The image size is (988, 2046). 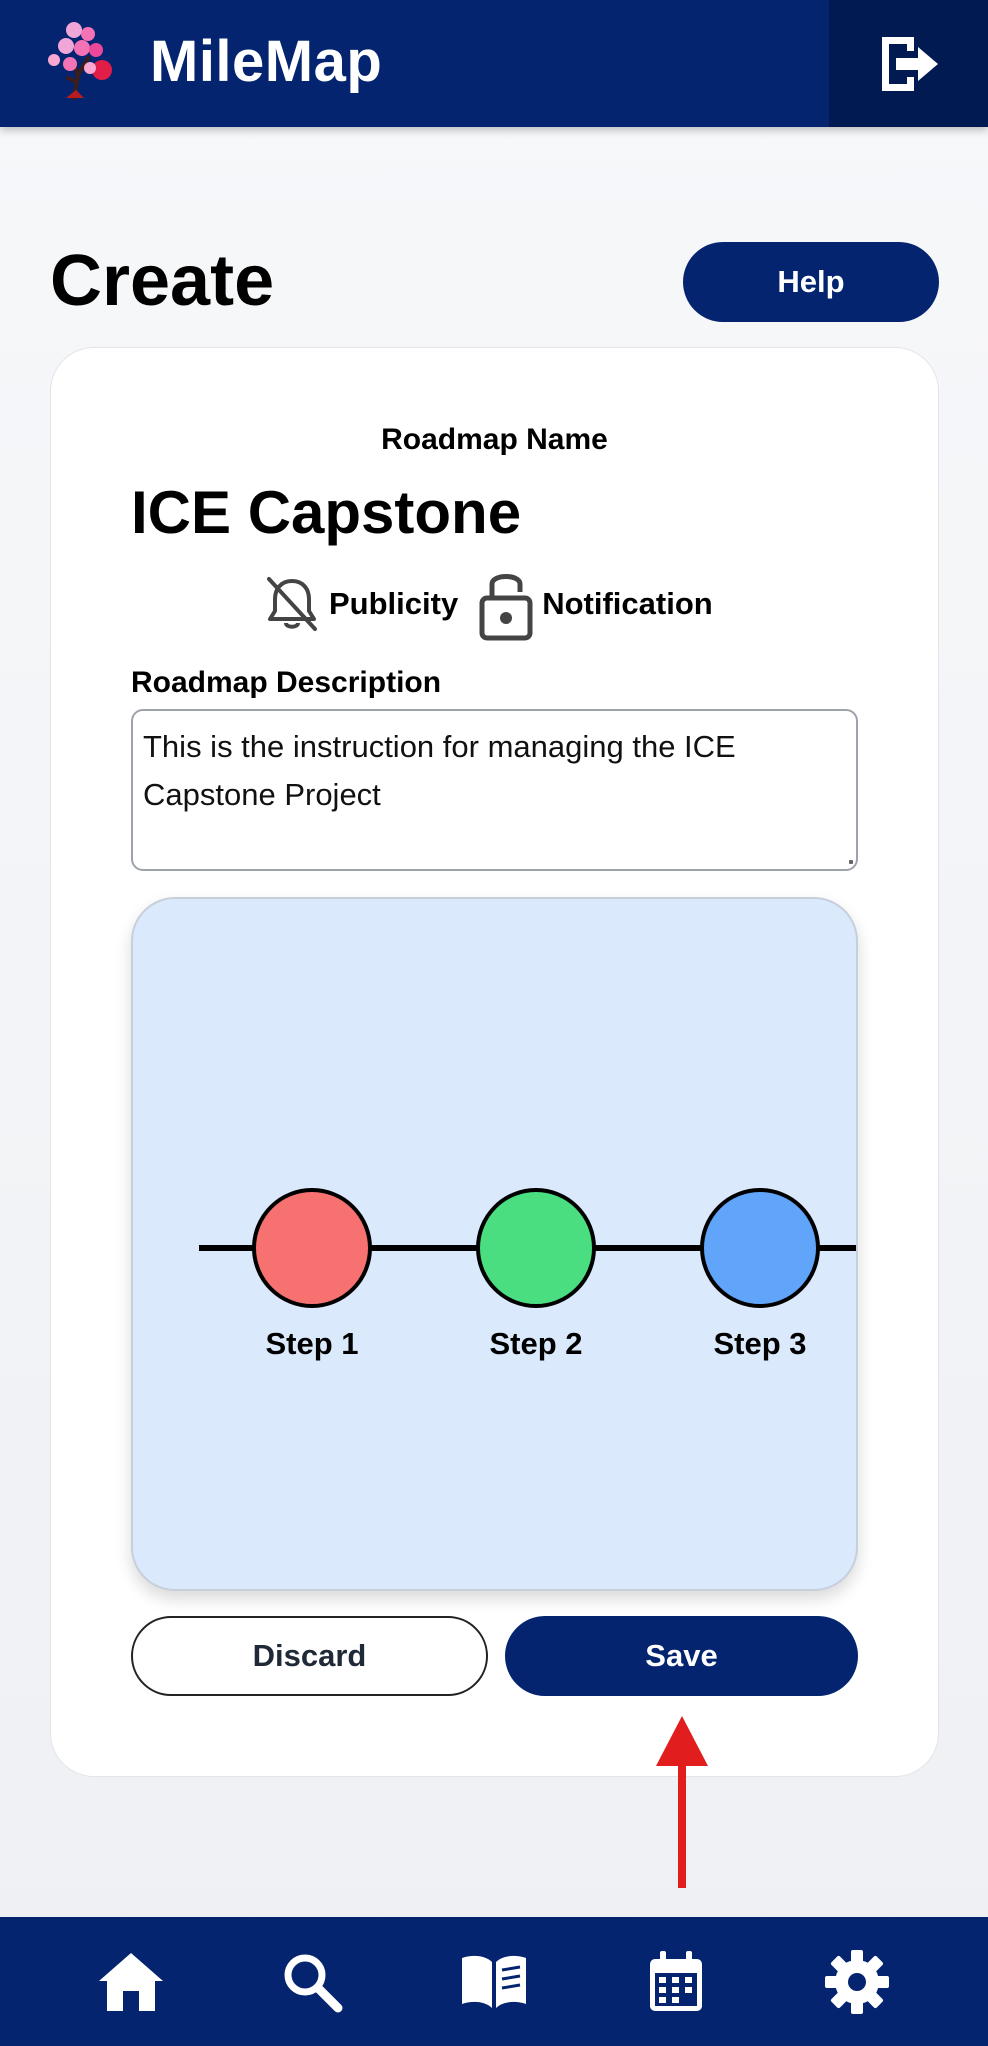 I want to click on notification-toggle: Notification, so click(x=594, y=604).